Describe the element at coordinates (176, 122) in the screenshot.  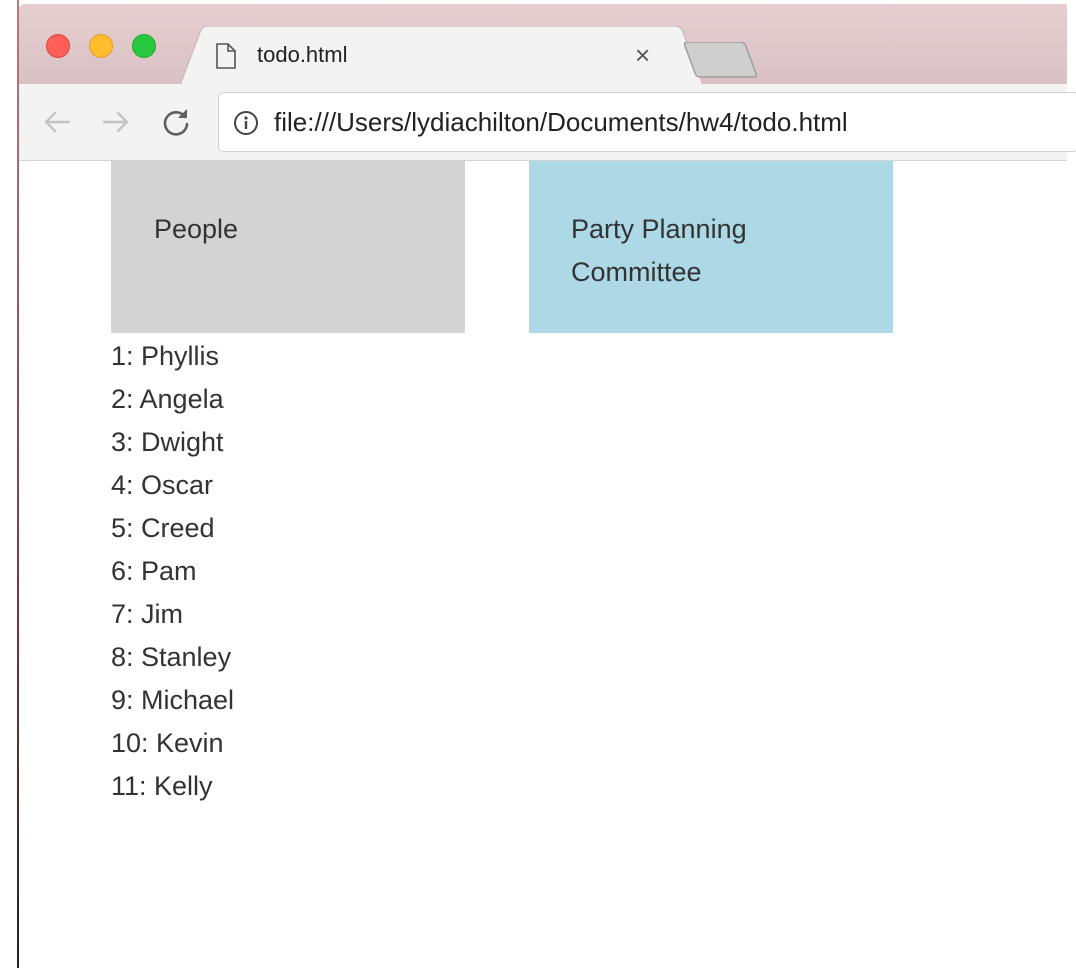
I see `reload-icon` at that location.